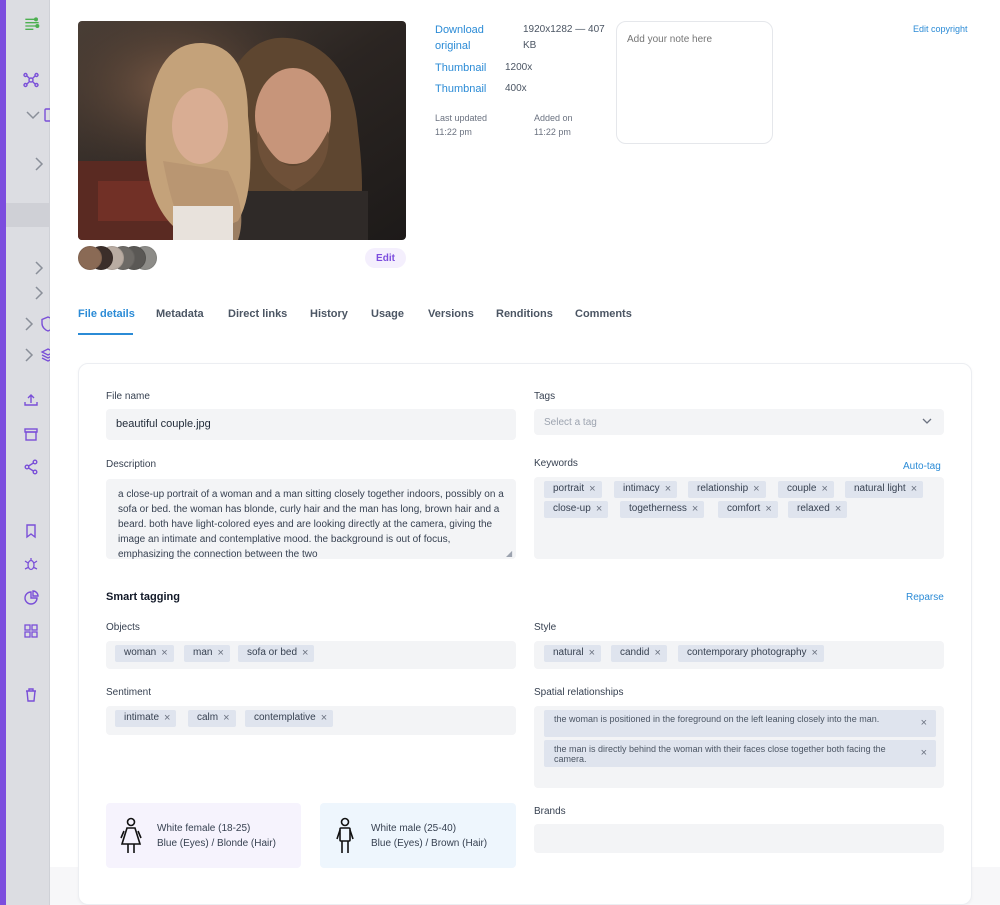 This screenshot has width=1000, height=905. What do you see at coordinates (806, 489) in the screenshot?
I see `keyword-chip: couple ×` at bounding box center [806, 489].